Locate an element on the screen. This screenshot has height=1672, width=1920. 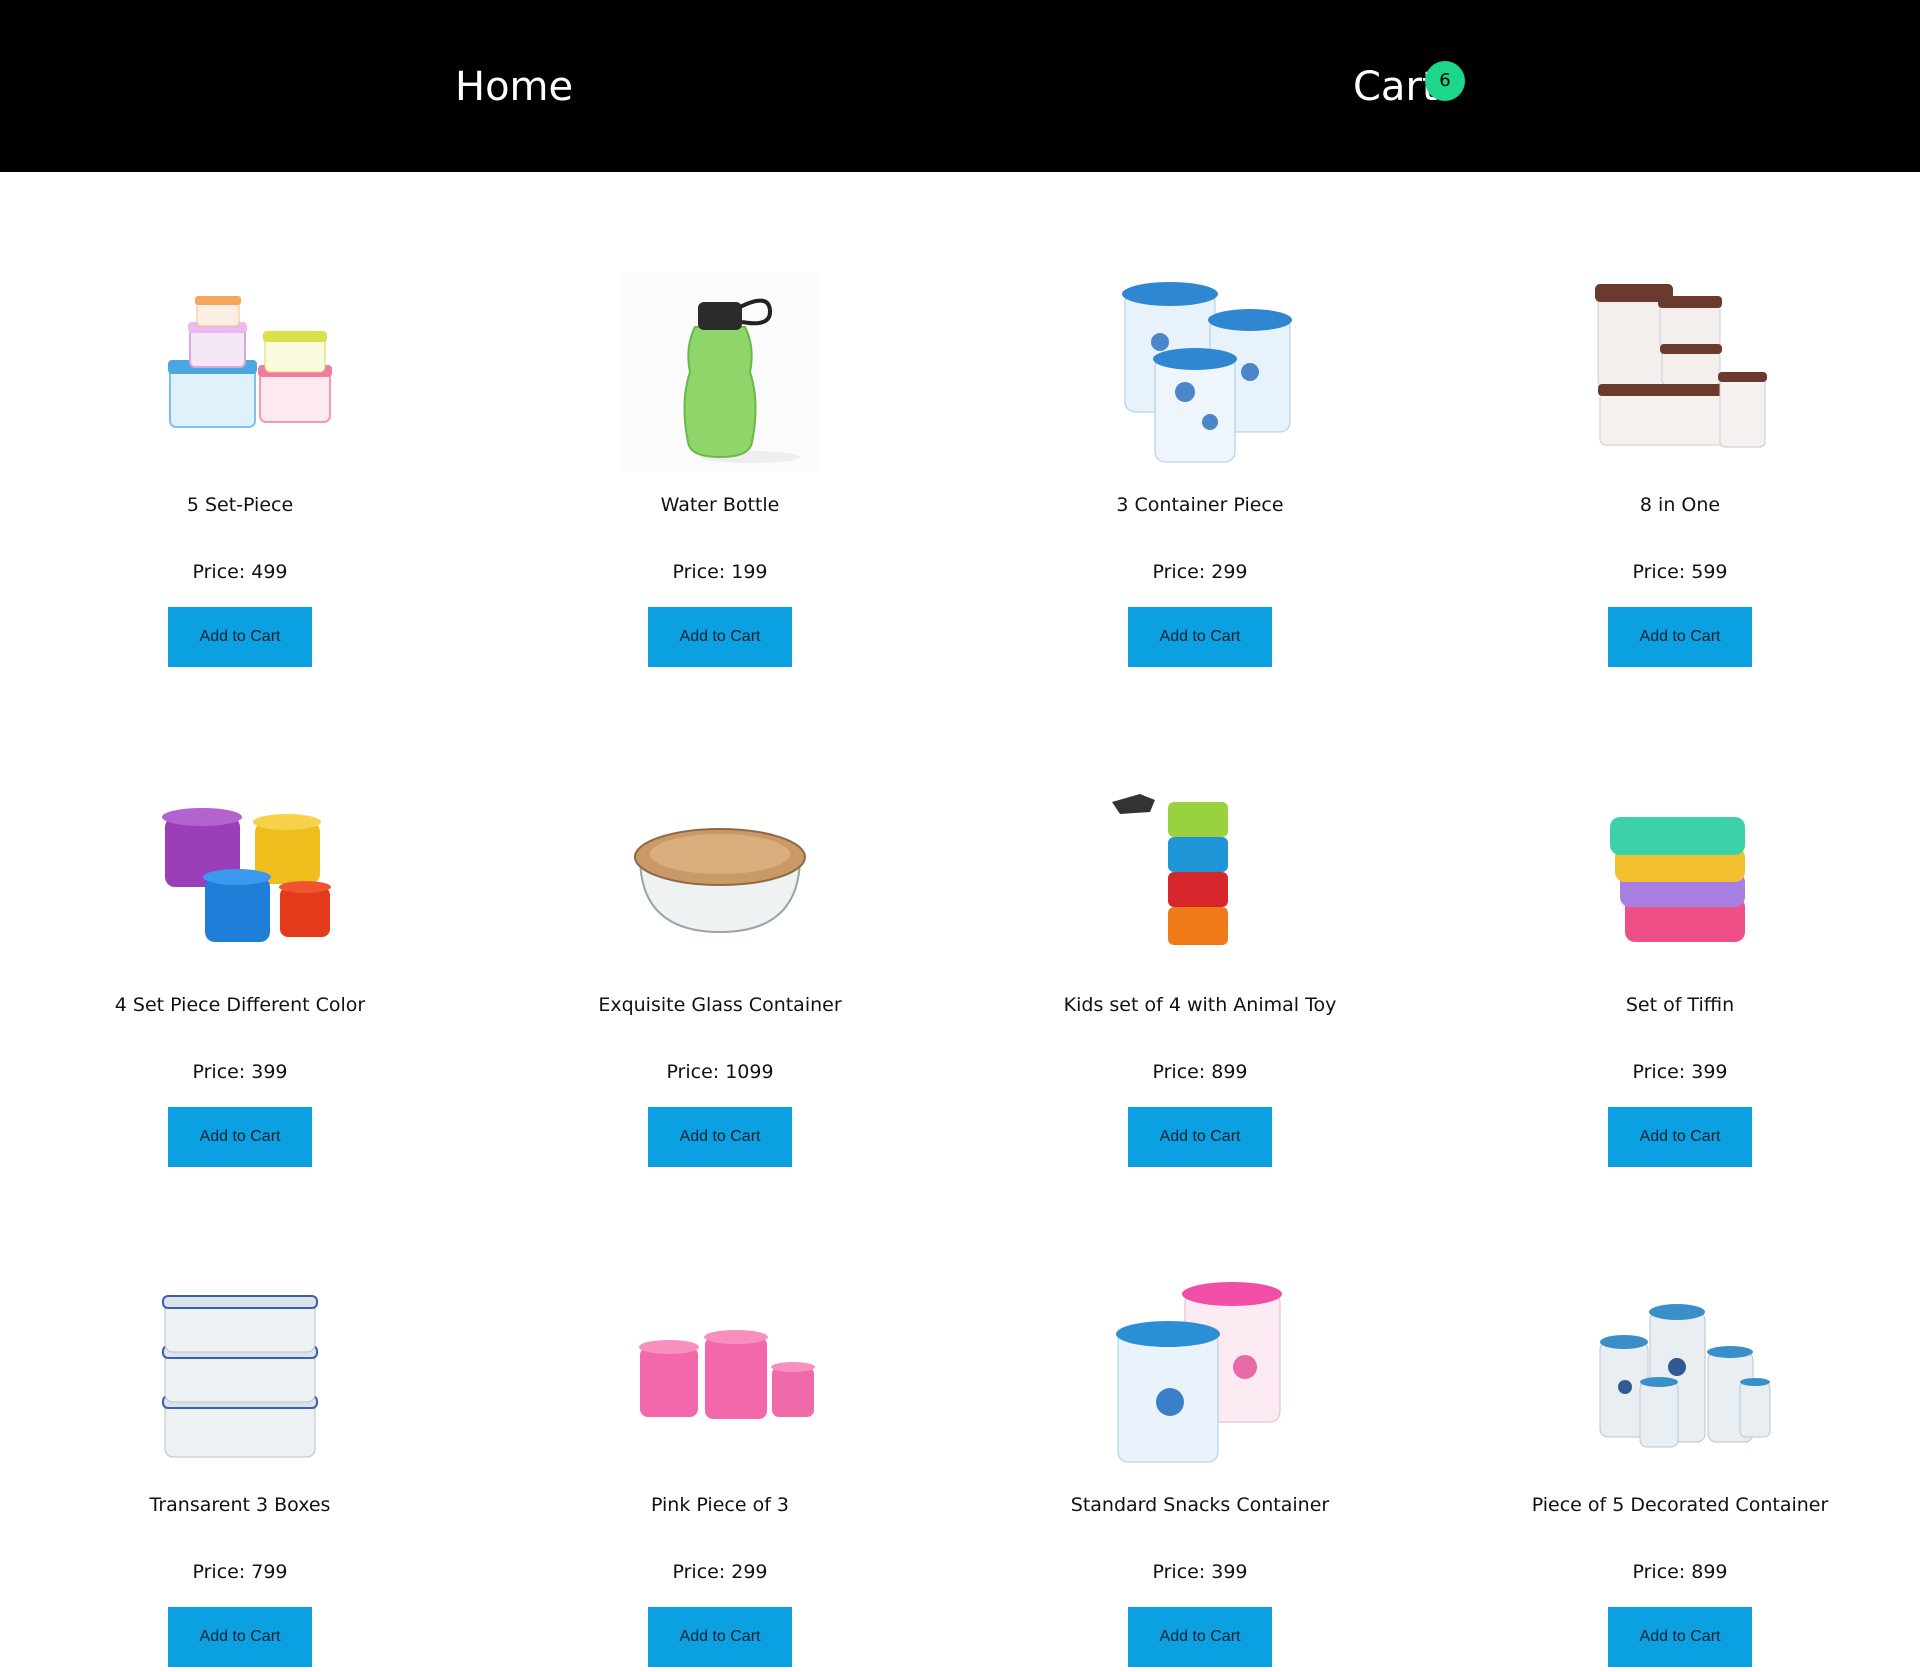
product-card: 3 Container Piece Price: 299 Add to Cart is located at coordinates (1200, 422).